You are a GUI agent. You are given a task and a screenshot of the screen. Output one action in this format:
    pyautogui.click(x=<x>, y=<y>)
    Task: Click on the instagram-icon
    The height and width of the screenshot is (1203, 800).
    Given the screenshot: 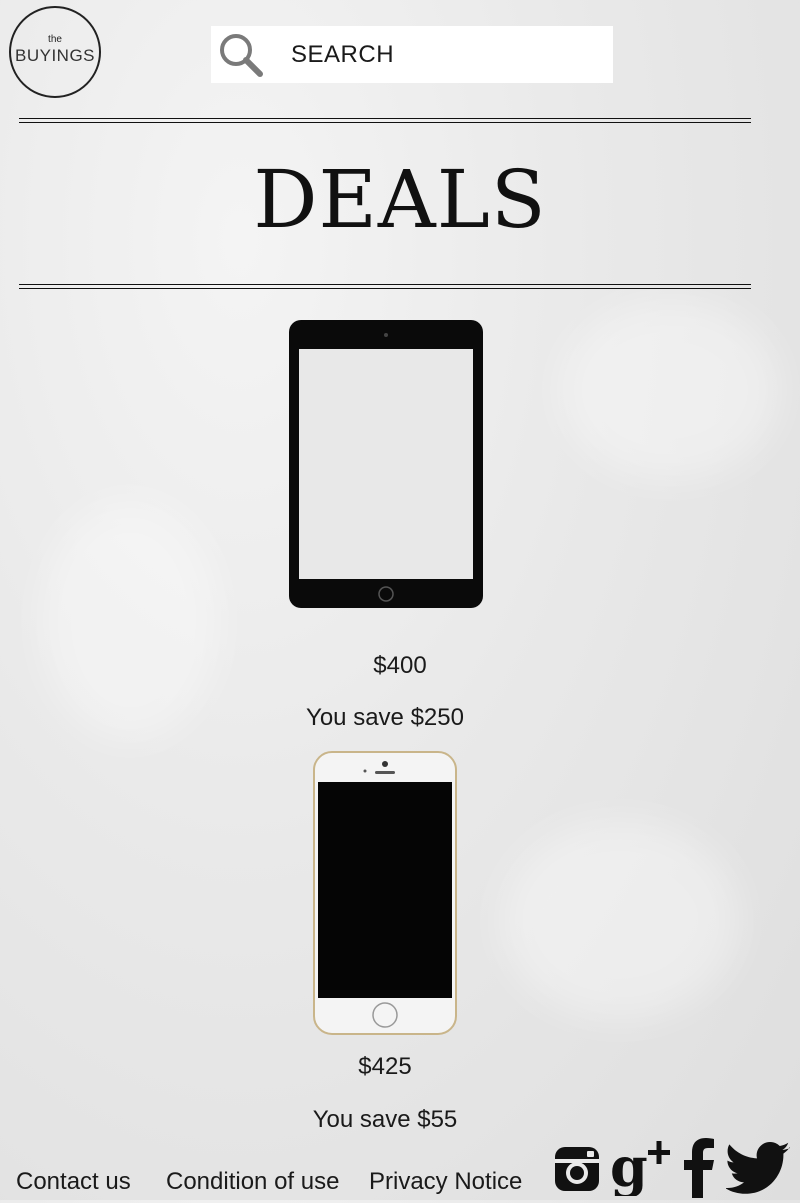 What is the action you would take?
    pyautogui.click(x=577, y=1171)
    